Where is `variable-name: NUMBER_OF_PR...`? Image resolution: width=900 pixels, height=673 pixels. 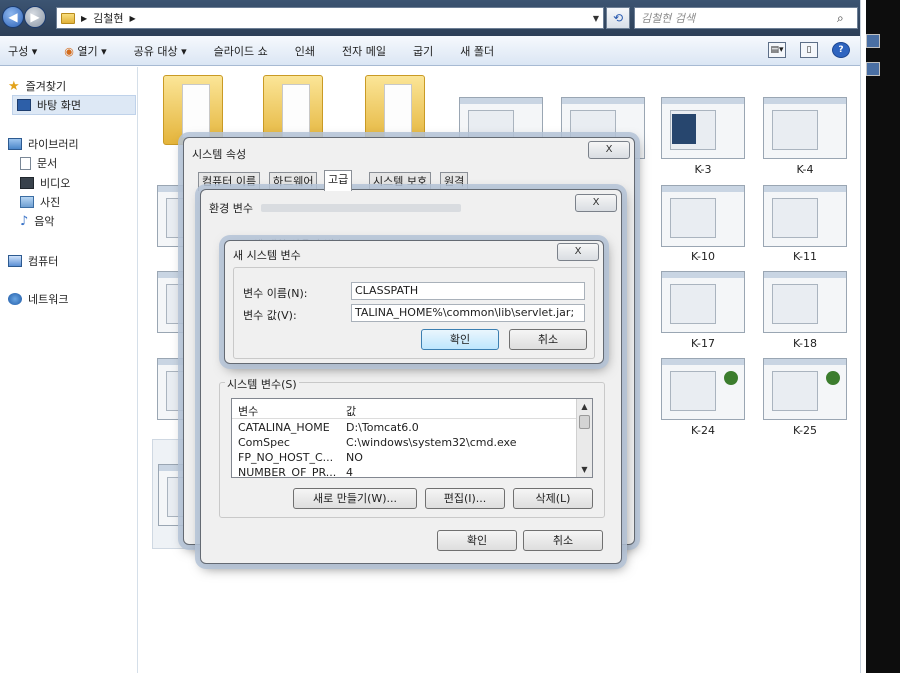
variable-name: NUMBER_OF_PR... is located at coordinates (287, 472).